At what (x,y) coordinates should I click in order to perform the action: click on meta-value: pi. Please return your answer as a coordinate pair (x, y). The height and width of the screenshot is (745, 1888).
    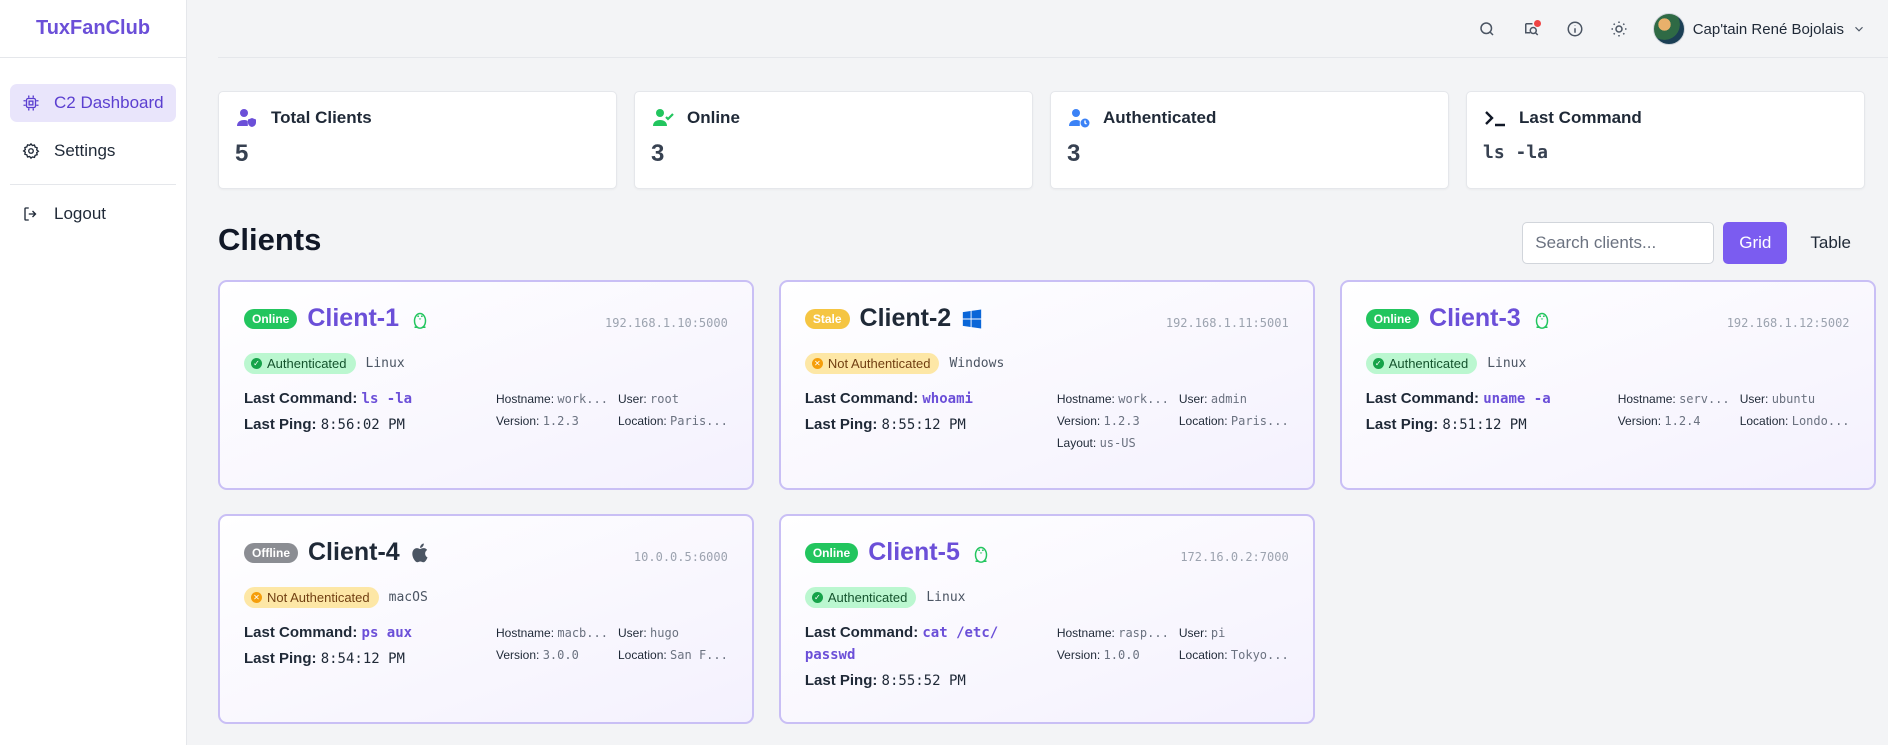
    Looking at the image, I should click on (1218, 633).